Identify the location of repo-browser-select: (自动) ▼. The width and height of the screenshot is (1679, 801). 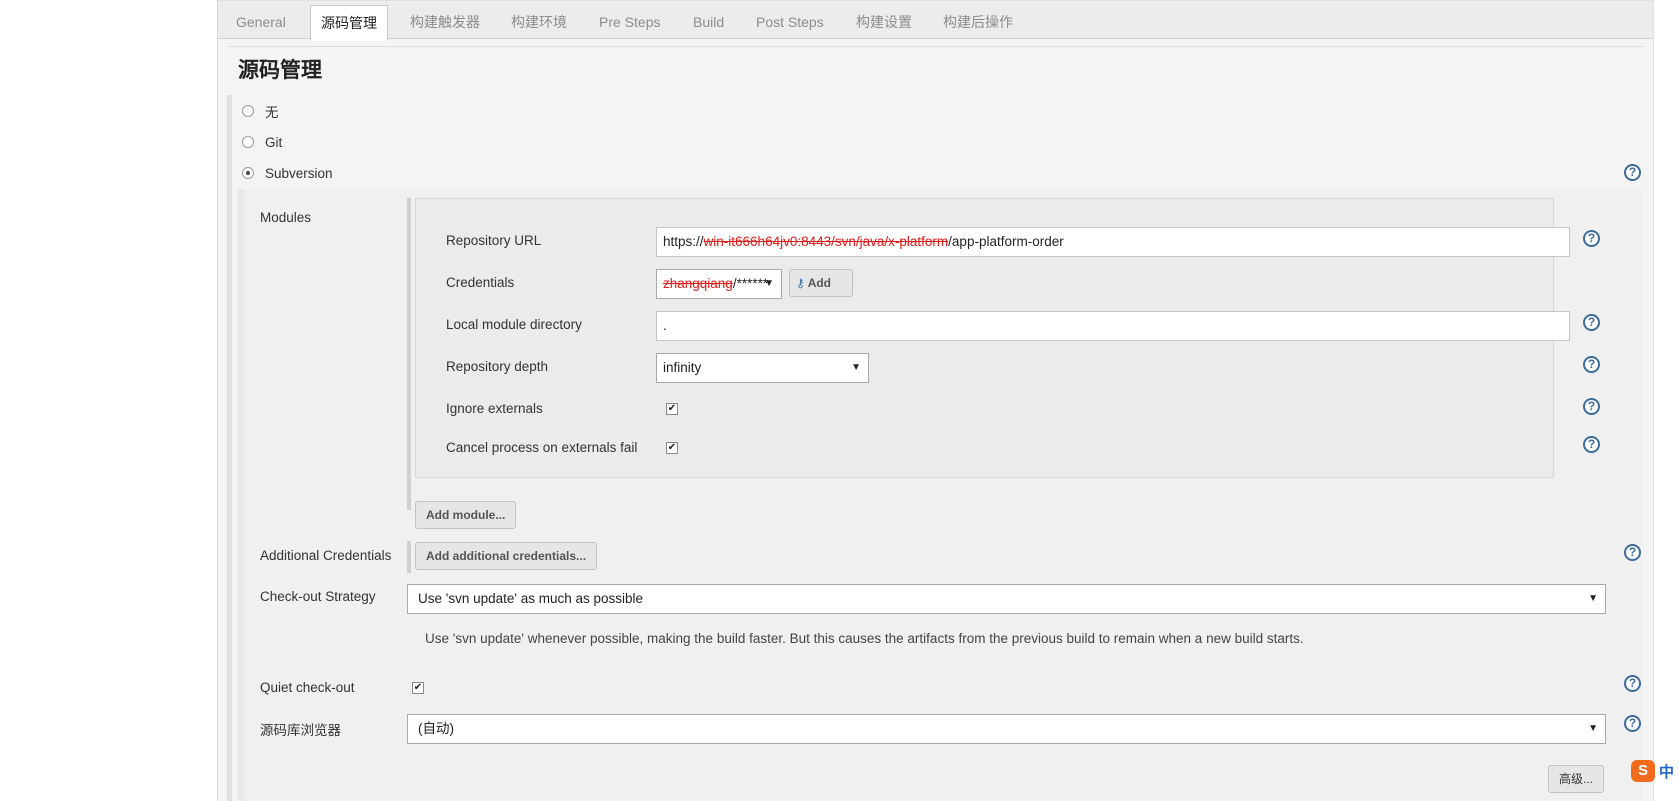
(1006, 729).